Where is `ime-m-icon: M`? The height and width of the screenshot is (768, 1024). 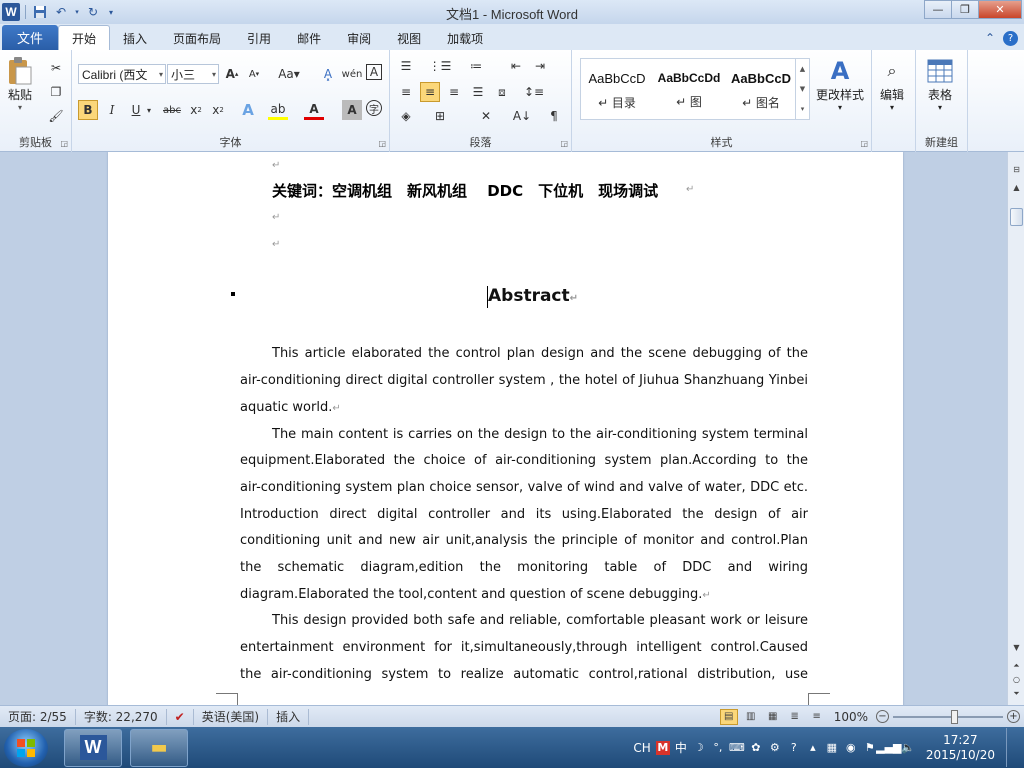 ime-m-icon: M is located at coordinates (662, 747).